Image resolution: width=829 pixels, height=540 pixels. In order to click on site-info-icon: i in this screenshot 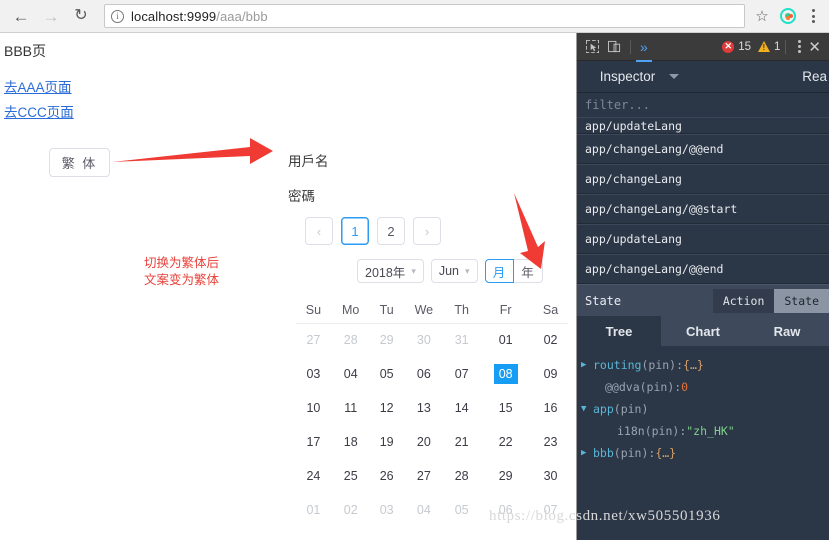, I will do `click(117, 16)`.